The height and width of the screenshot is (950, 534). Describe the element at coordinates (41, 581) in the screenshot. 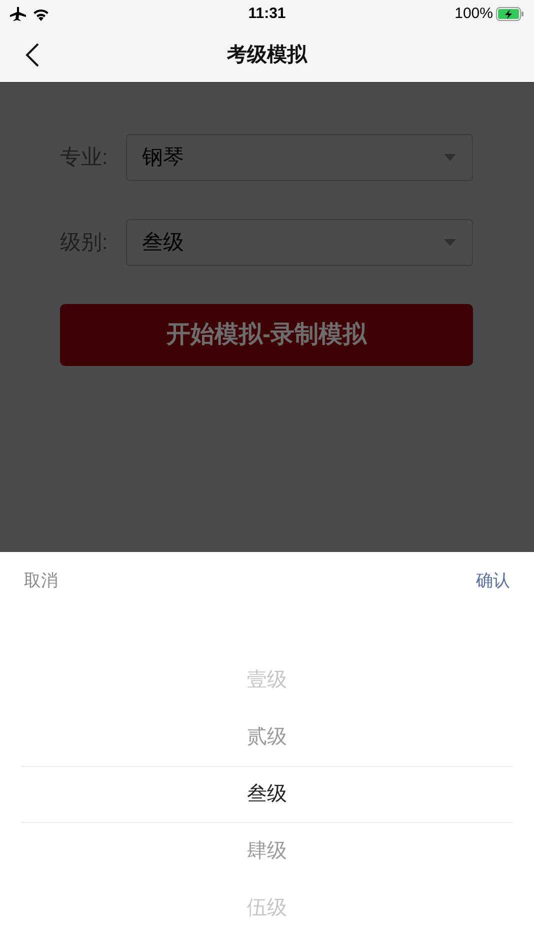

I see `cancel-button: 取消` at that location.